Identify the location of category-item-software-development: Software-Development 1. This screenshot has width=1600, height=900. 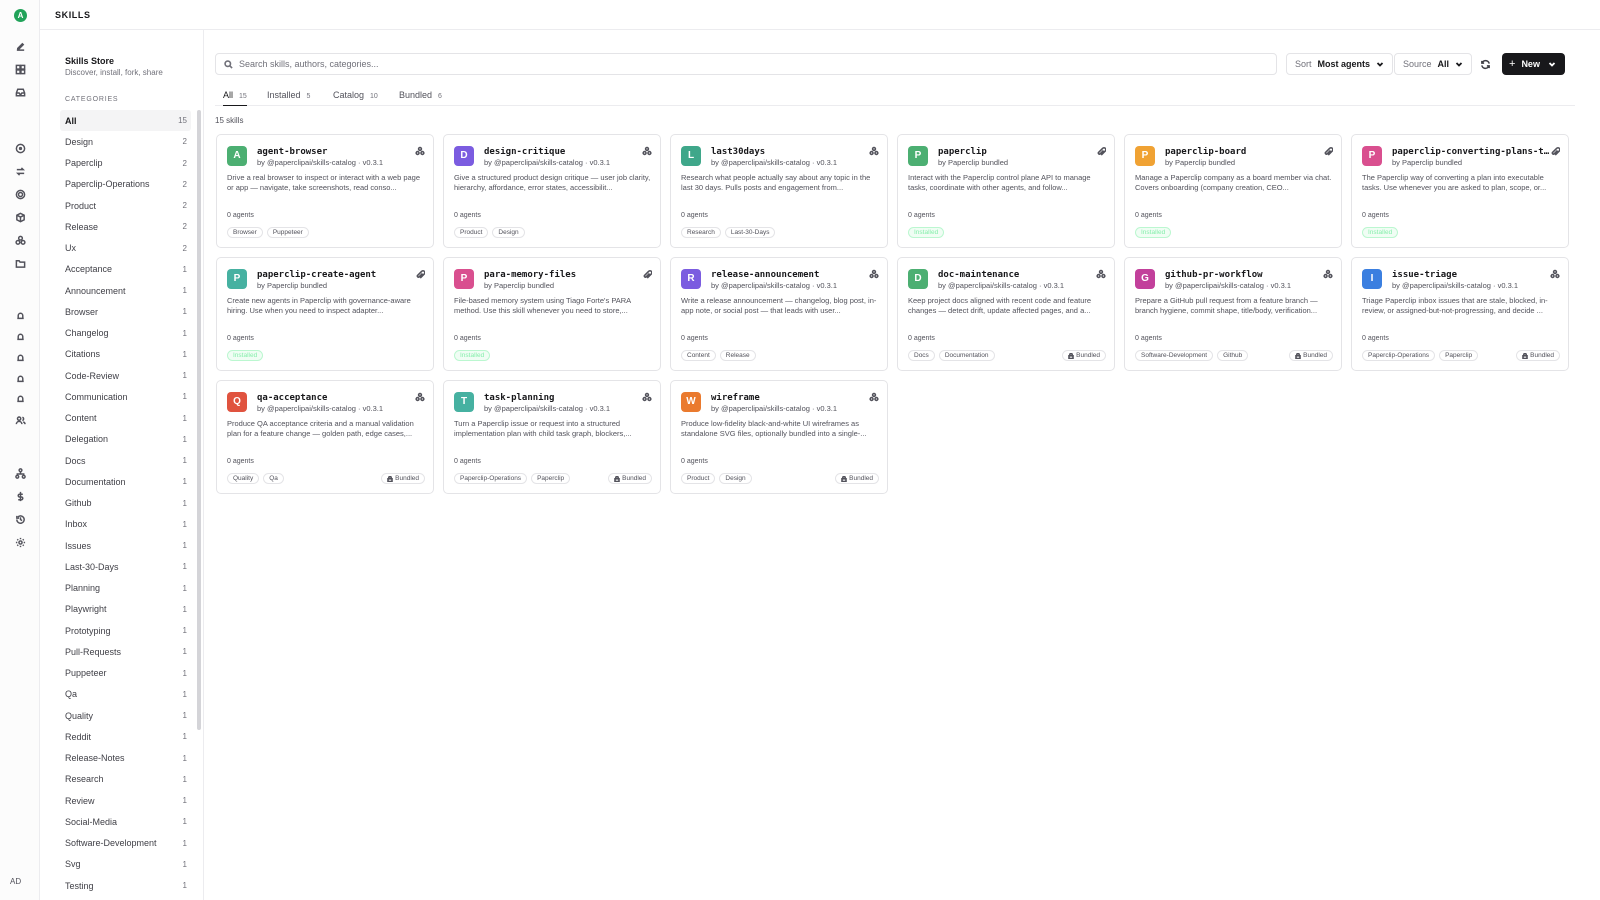
(125, 843).